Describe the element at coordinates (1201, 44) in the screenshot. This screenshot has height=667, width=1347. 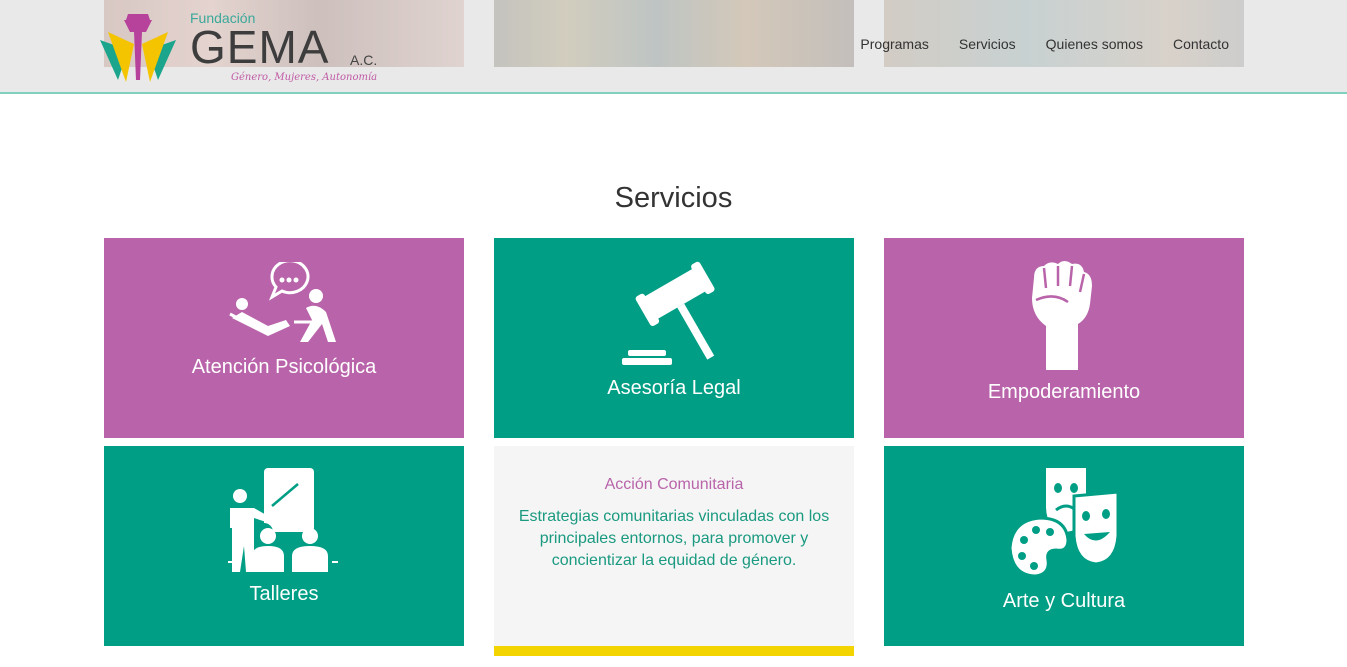
I see `nav-contacto: Contacto` at that location.